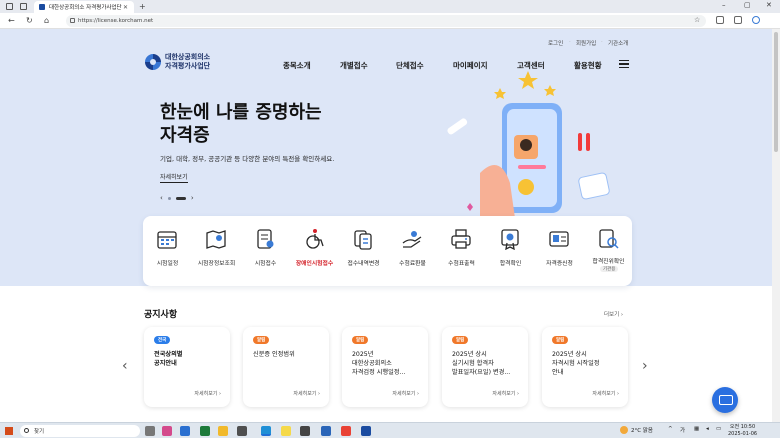  I want to click on notice-card-title: 신분증 인정범위, so click(274, 354).